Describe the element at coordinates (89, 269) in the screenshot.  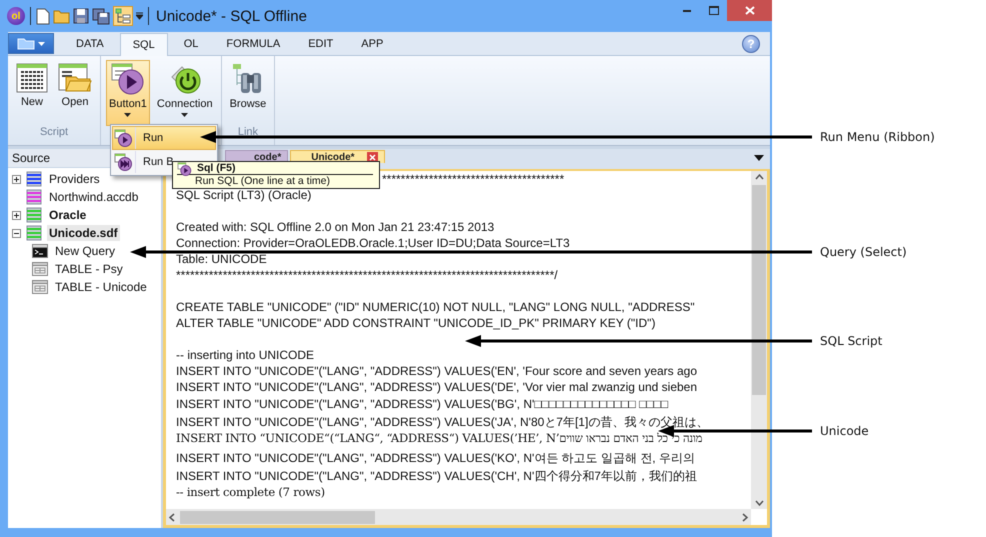
I see `tree-item: TABLE - Psy` at that location.